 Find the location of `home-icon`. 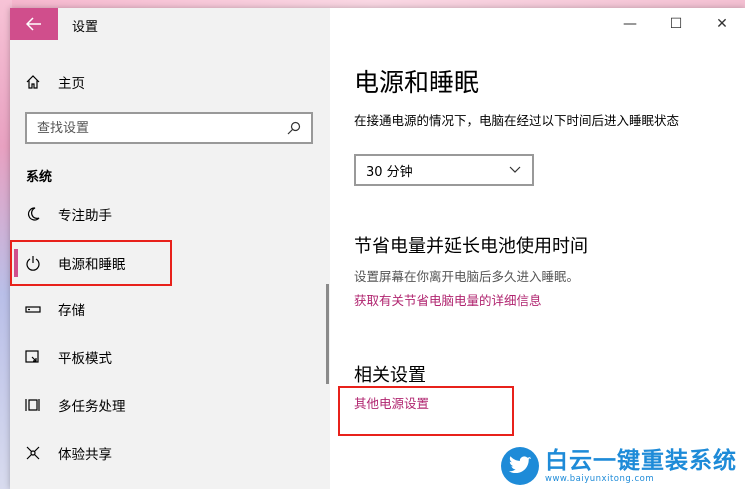

home-icon is located at coordinates (33, 82).